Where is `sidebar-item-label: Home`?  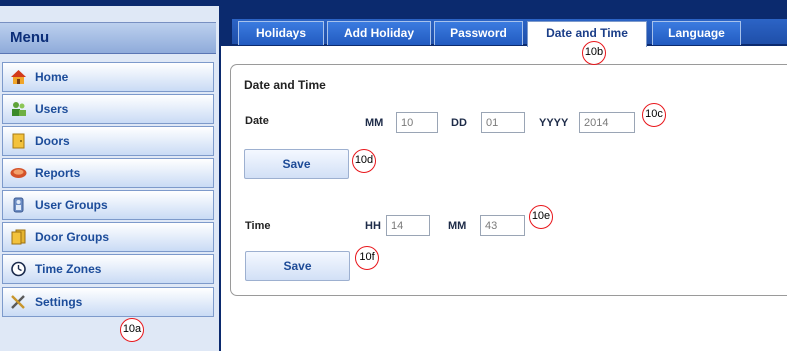
sidebar-item-label: Home is located at coordinates (52, 77).